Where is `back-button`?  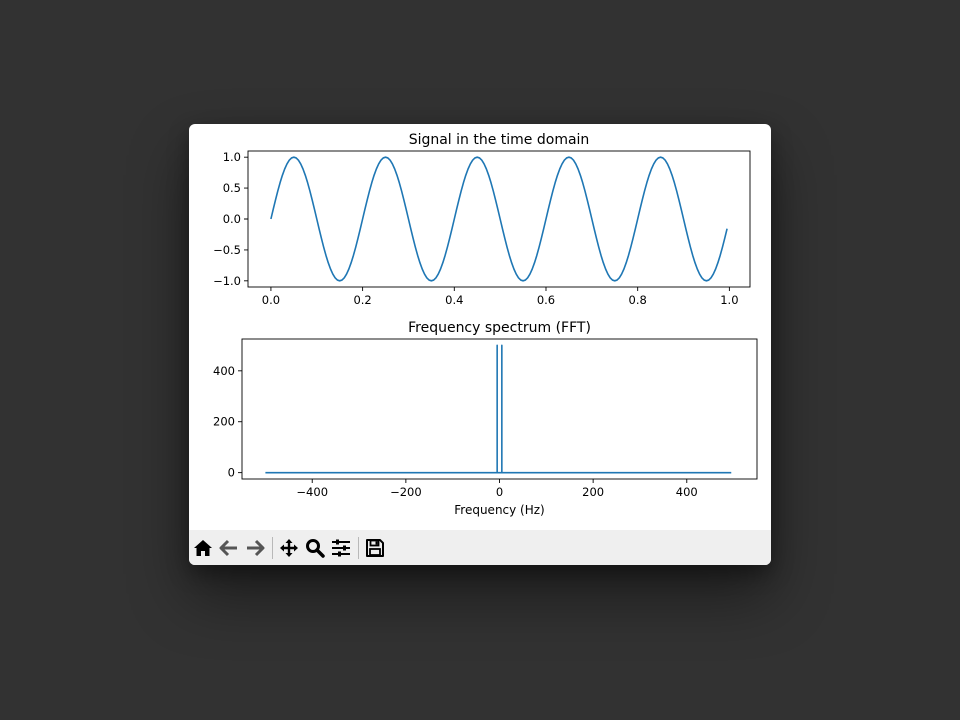 back-button is located at coordinates (229, 548).